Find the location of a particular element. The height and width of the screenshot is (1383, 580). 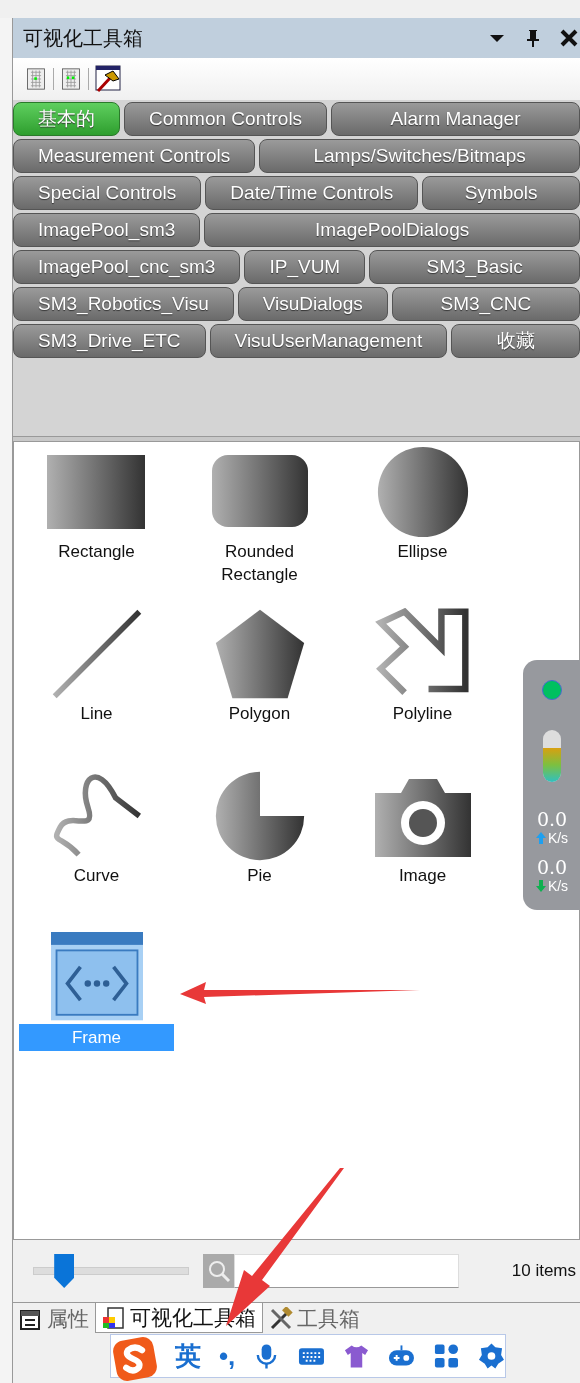

category-tab: Alarm Manager is located at coordinates (455, 119).